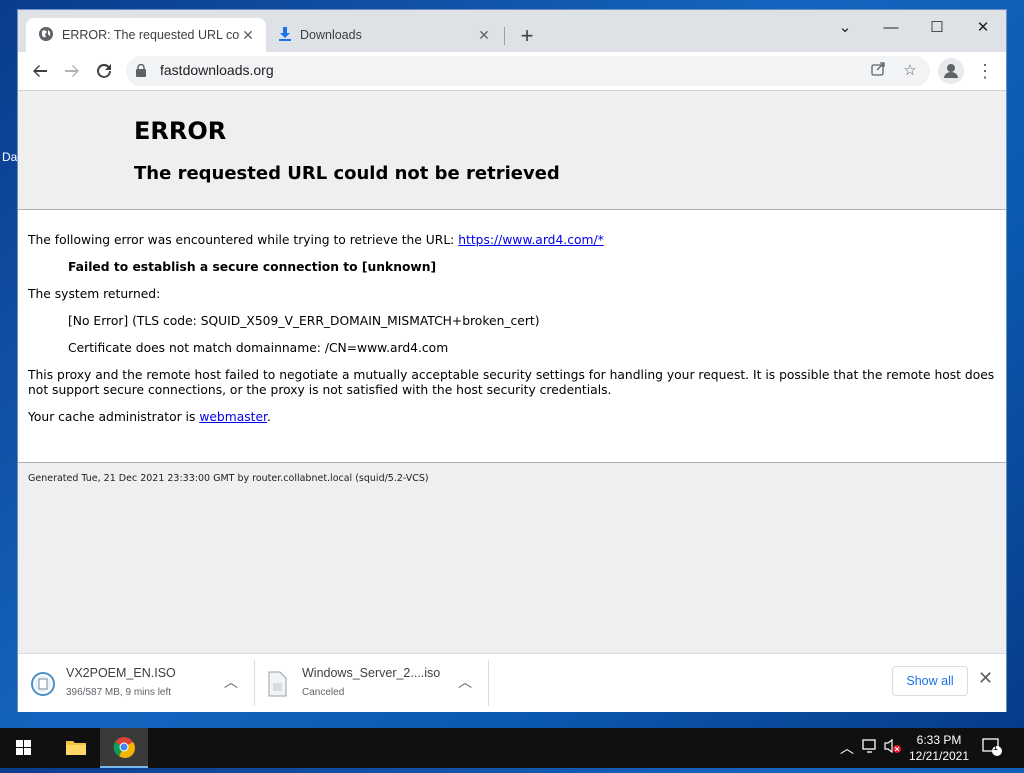 The image size is (1024, 773). I want to click on windows-logo-icon, so click(23, 747).